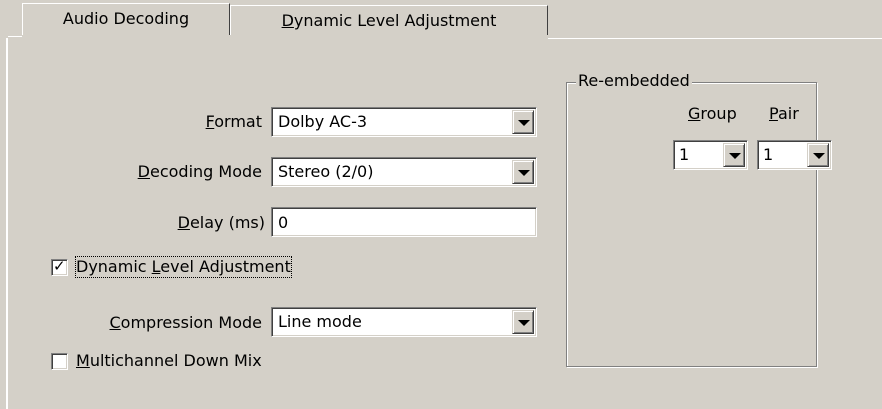 Image resolution: width=882 pixels, height=409 pixels. Describe the element at coordinates (221, 222) in the screenshot. I see `delay-label: Delay (ms)` at that location.